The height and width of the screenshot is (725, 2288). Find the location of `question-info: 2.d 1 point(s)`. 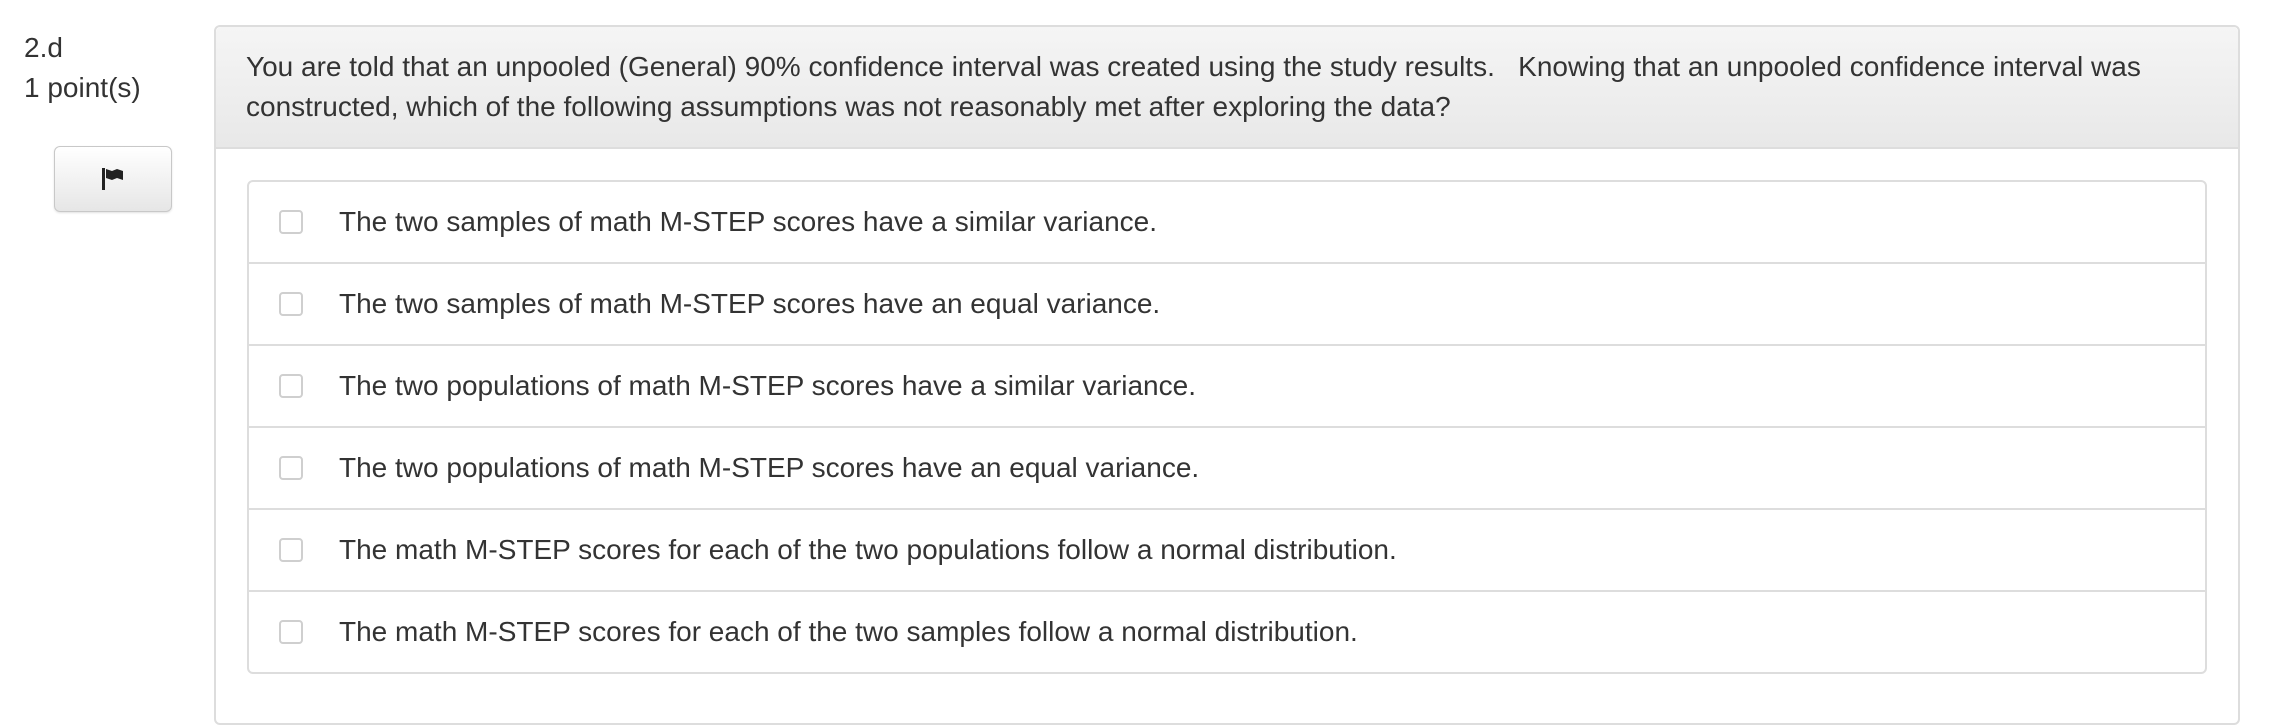

question-info: 2.d 1 point(s) is located at coordinates (104, 68).